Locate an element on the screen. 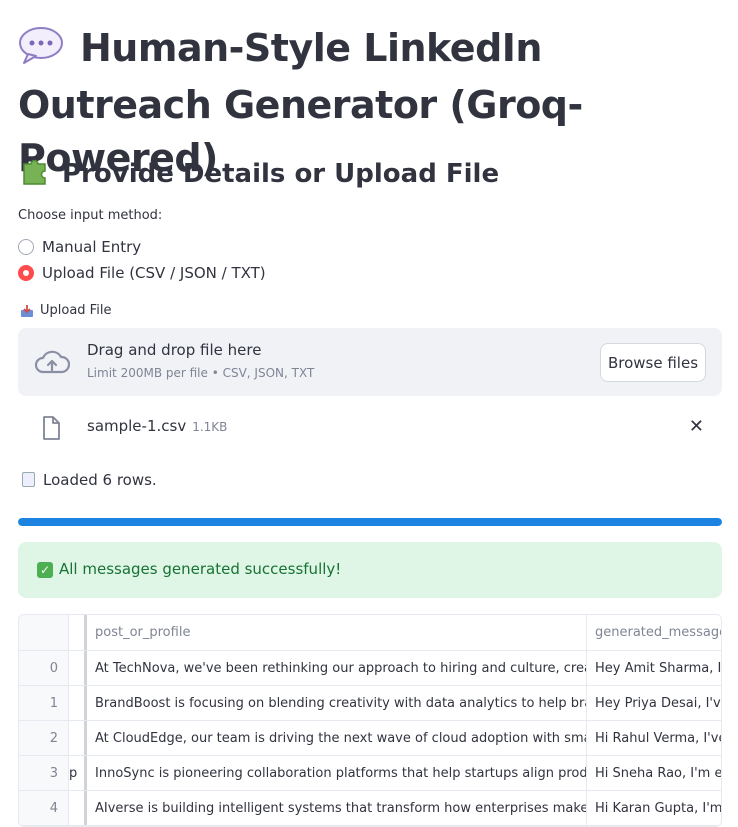 Image resolution: width=738 pixels, height=827 pixels. message-cell: Hey Priya Desai, I've b is located at coordinates (654, 703).